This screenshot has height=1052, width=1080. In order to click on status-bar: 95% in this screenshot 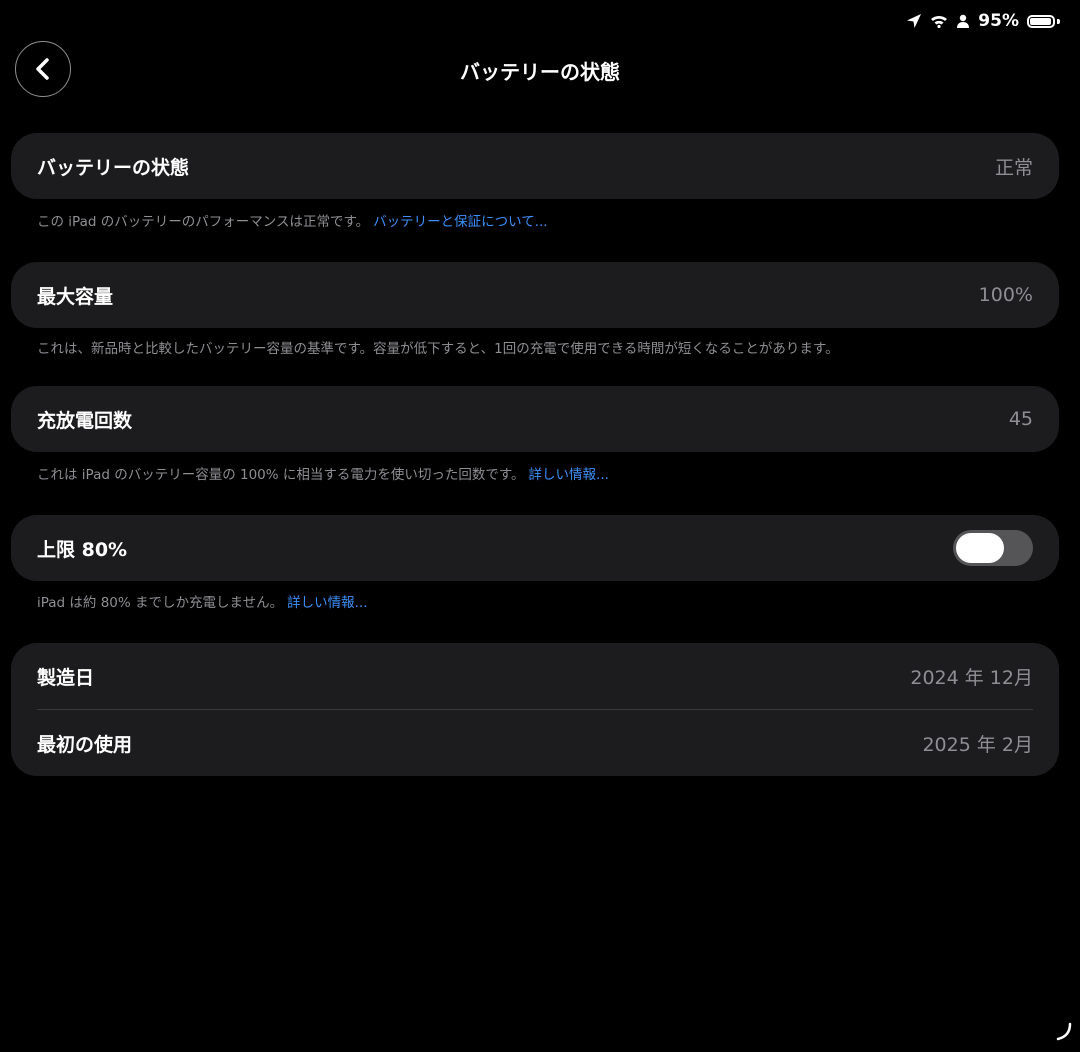, I will do `click(983, 21)`.